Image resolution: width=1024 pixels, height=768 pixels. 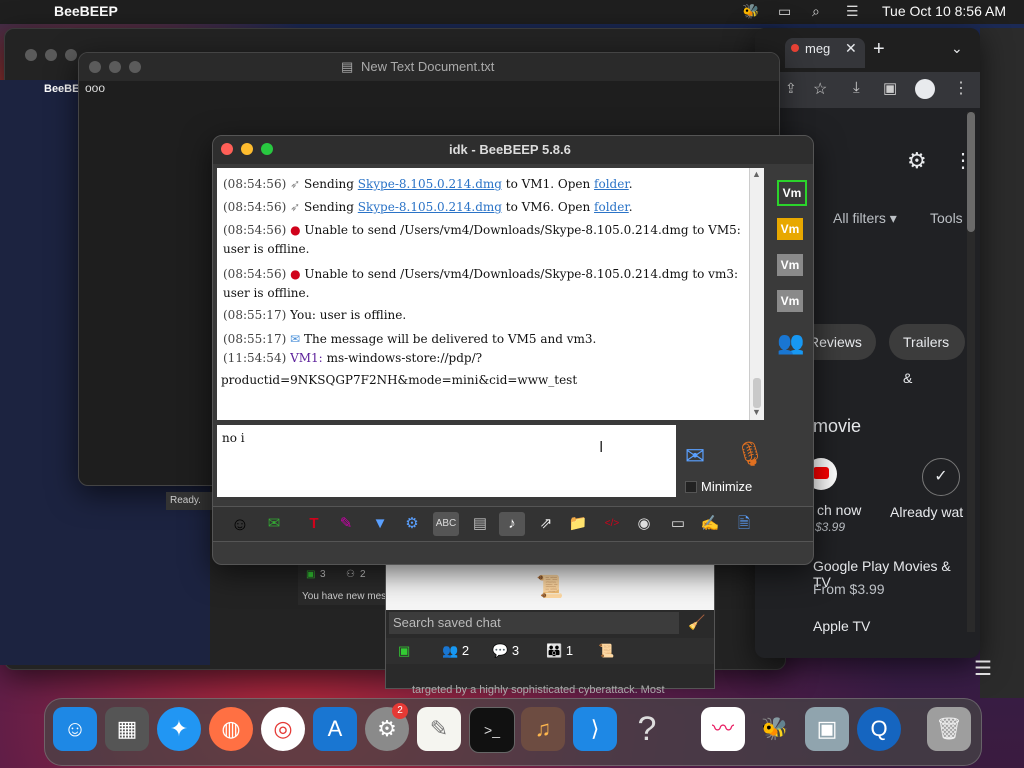 What do you see at coordinates (827, 729) in the screenshot?
I see `preview-icon: ▣` at bounding box center [827, 729].